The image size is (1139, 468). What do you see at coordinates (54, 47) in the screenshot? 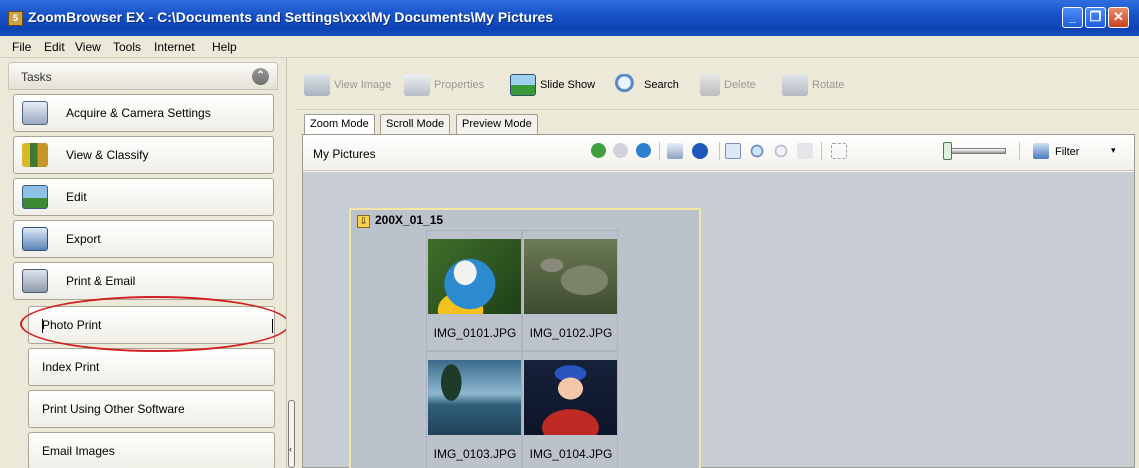
I see `menu-edit: Edit` at bounding box center [54, 47].